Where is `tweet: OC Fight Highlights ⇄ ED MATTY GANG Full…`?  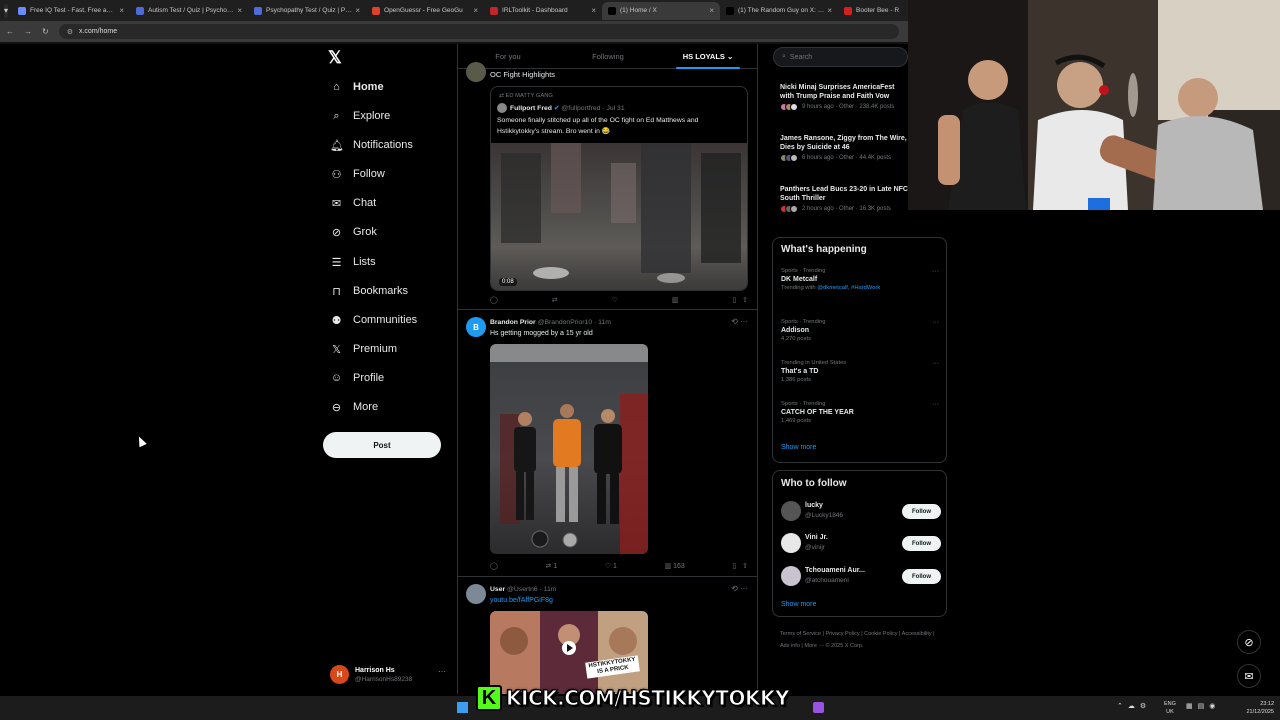
tweet: OC Fight Highlights ⇄ ED MATTY GANG Full… is located at coordinates (607, 186).